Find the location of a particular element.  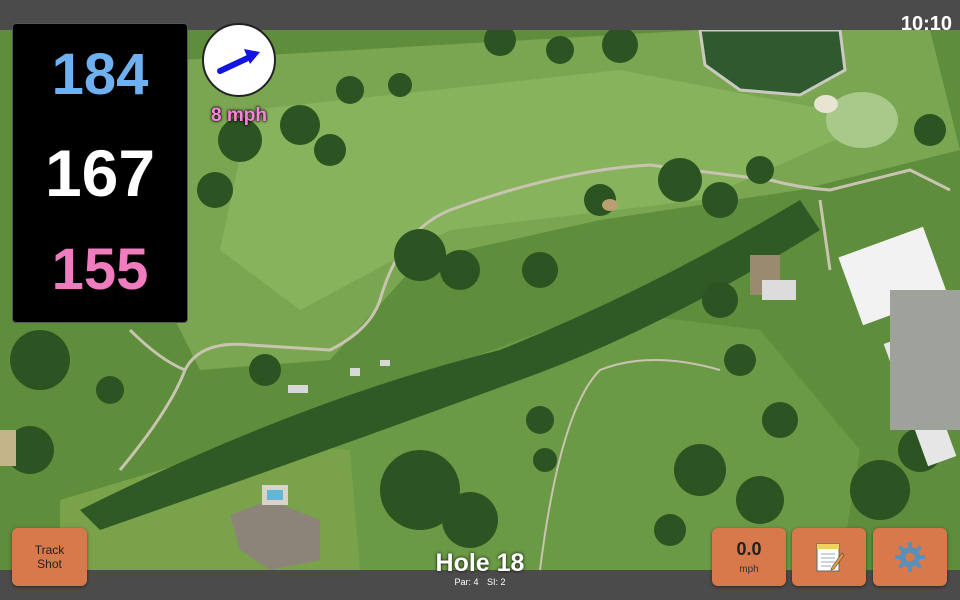

track-shot-button: Track Shot is located at coordinates (49, 557).